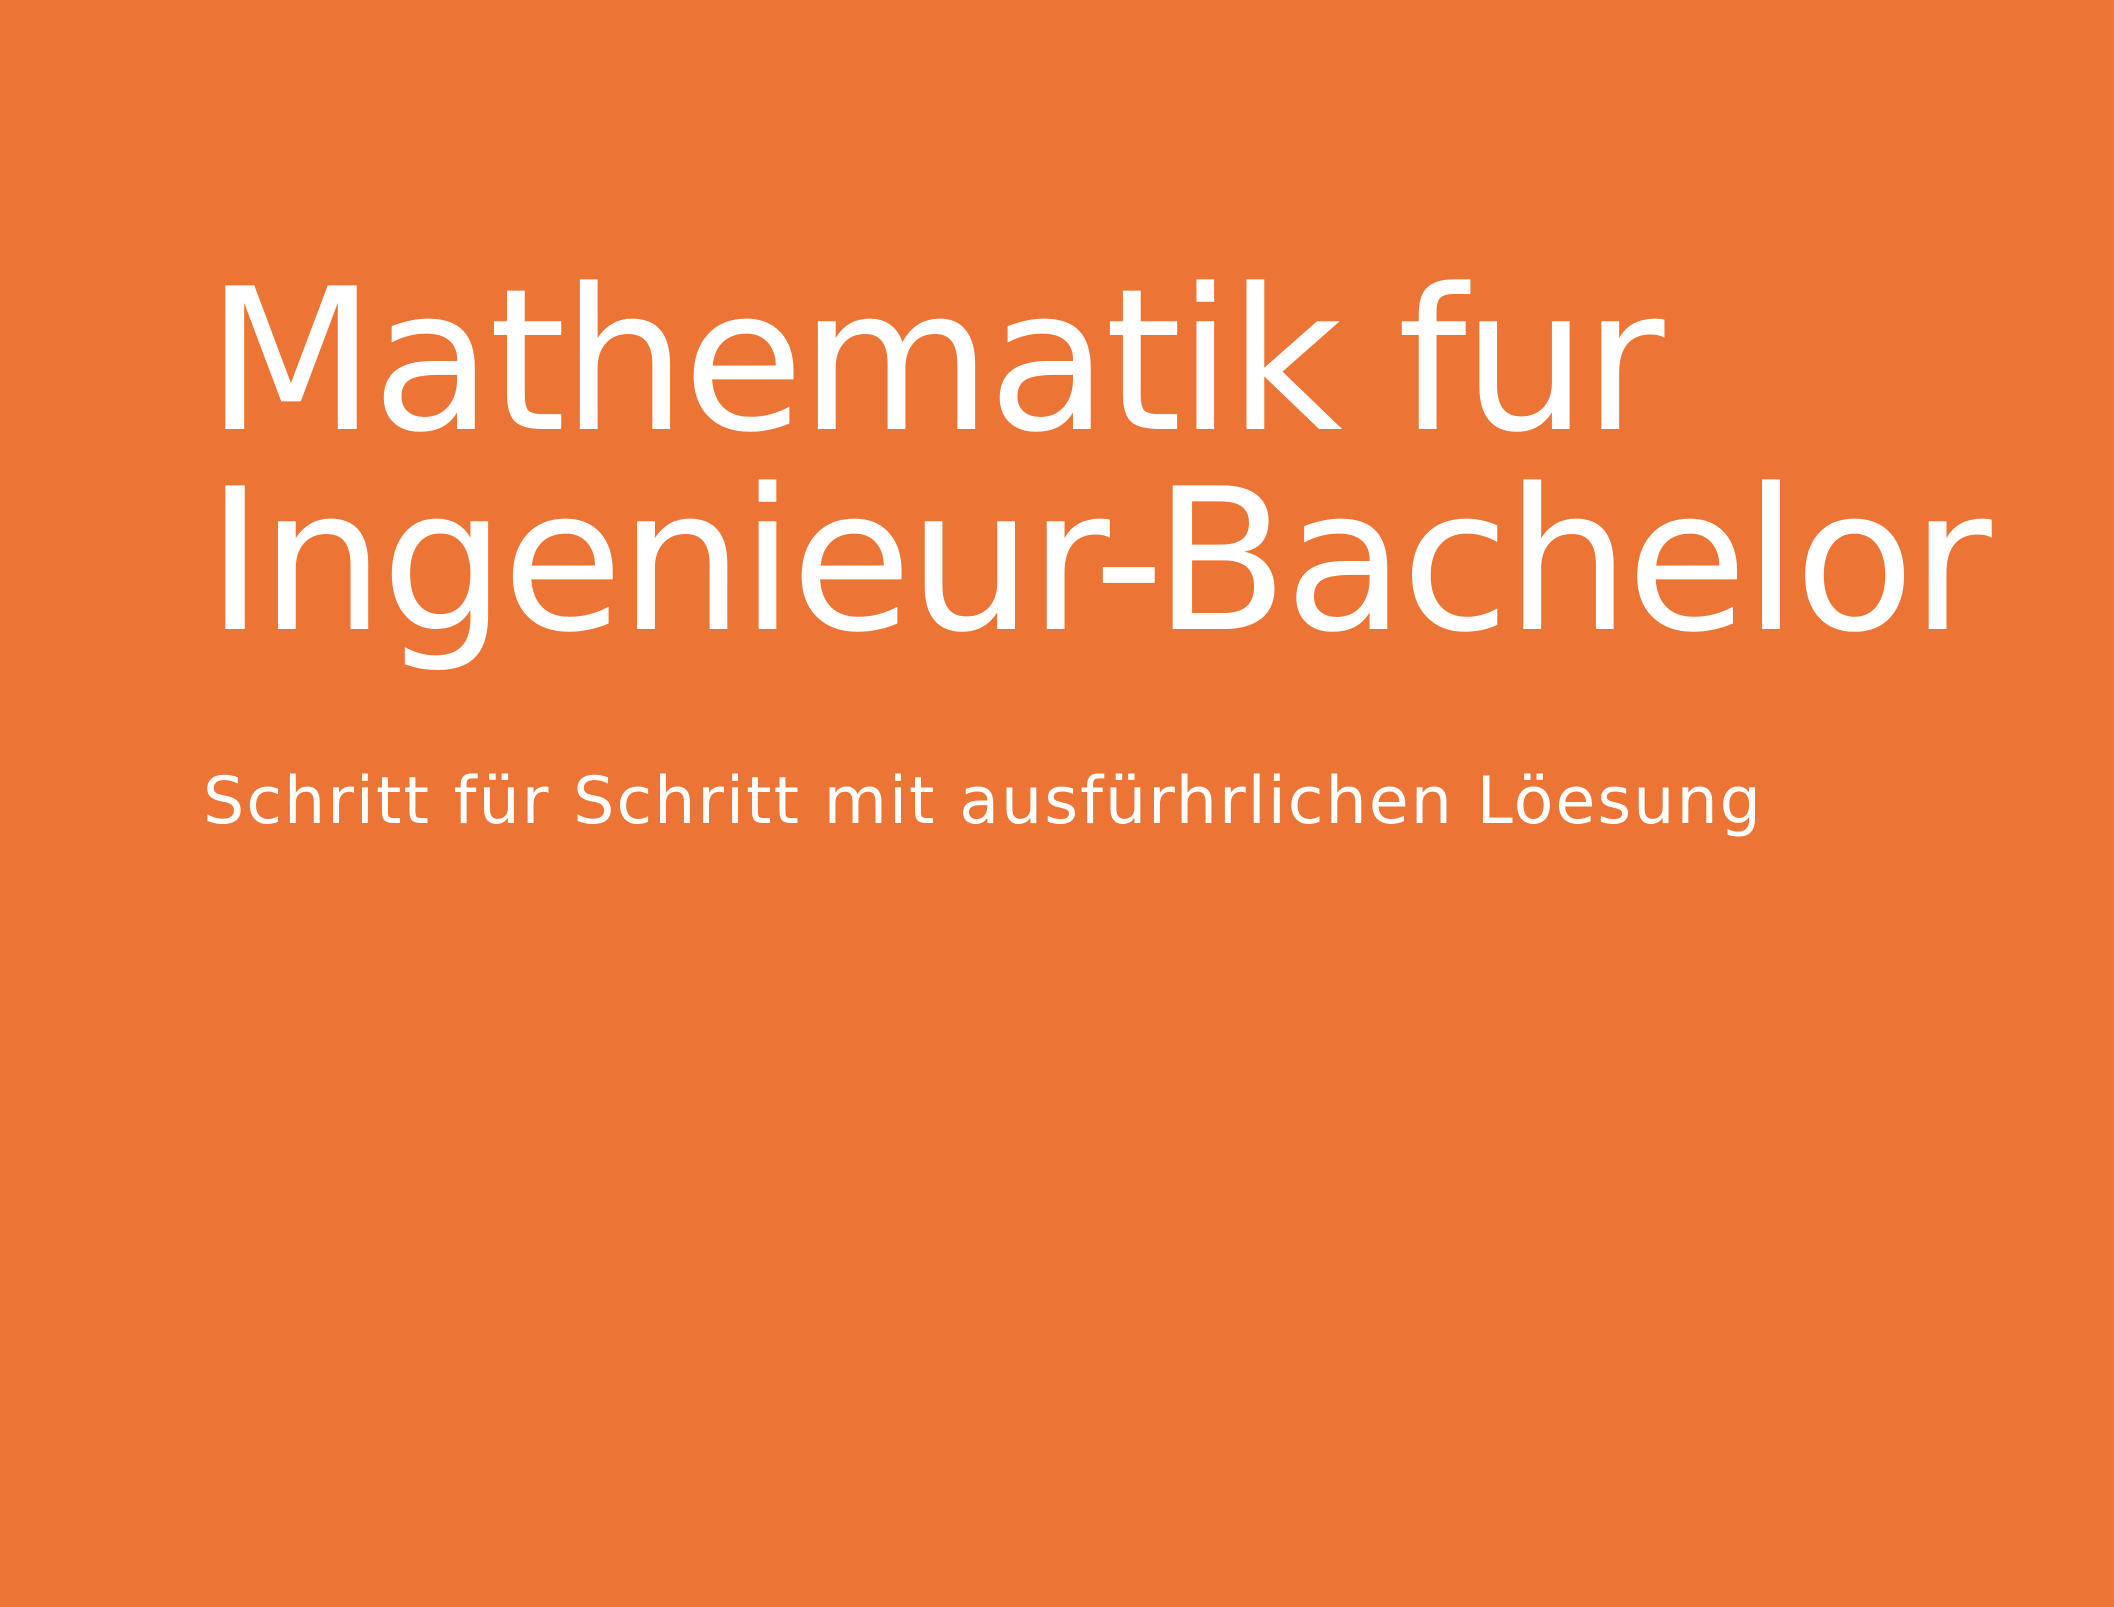  What do you see at coordinates (1099, 561) in the screenshot?
I see `cover-title-line-2: Ingenieur-Bachelor` at bounding box center [1099, 561].